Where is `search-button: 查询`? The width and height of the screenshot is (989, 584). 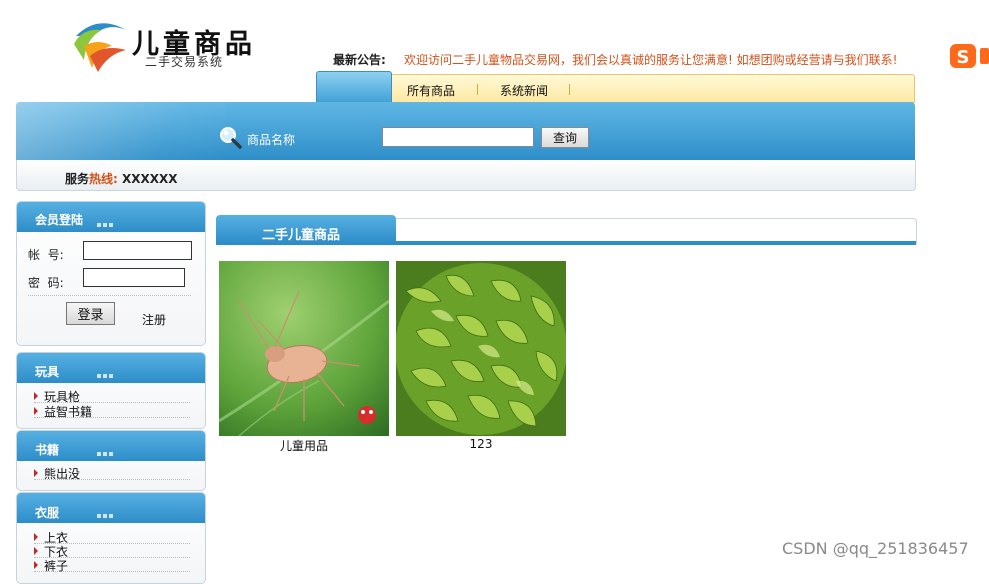 search-button: 查询 is located at coordinates (565, 137).